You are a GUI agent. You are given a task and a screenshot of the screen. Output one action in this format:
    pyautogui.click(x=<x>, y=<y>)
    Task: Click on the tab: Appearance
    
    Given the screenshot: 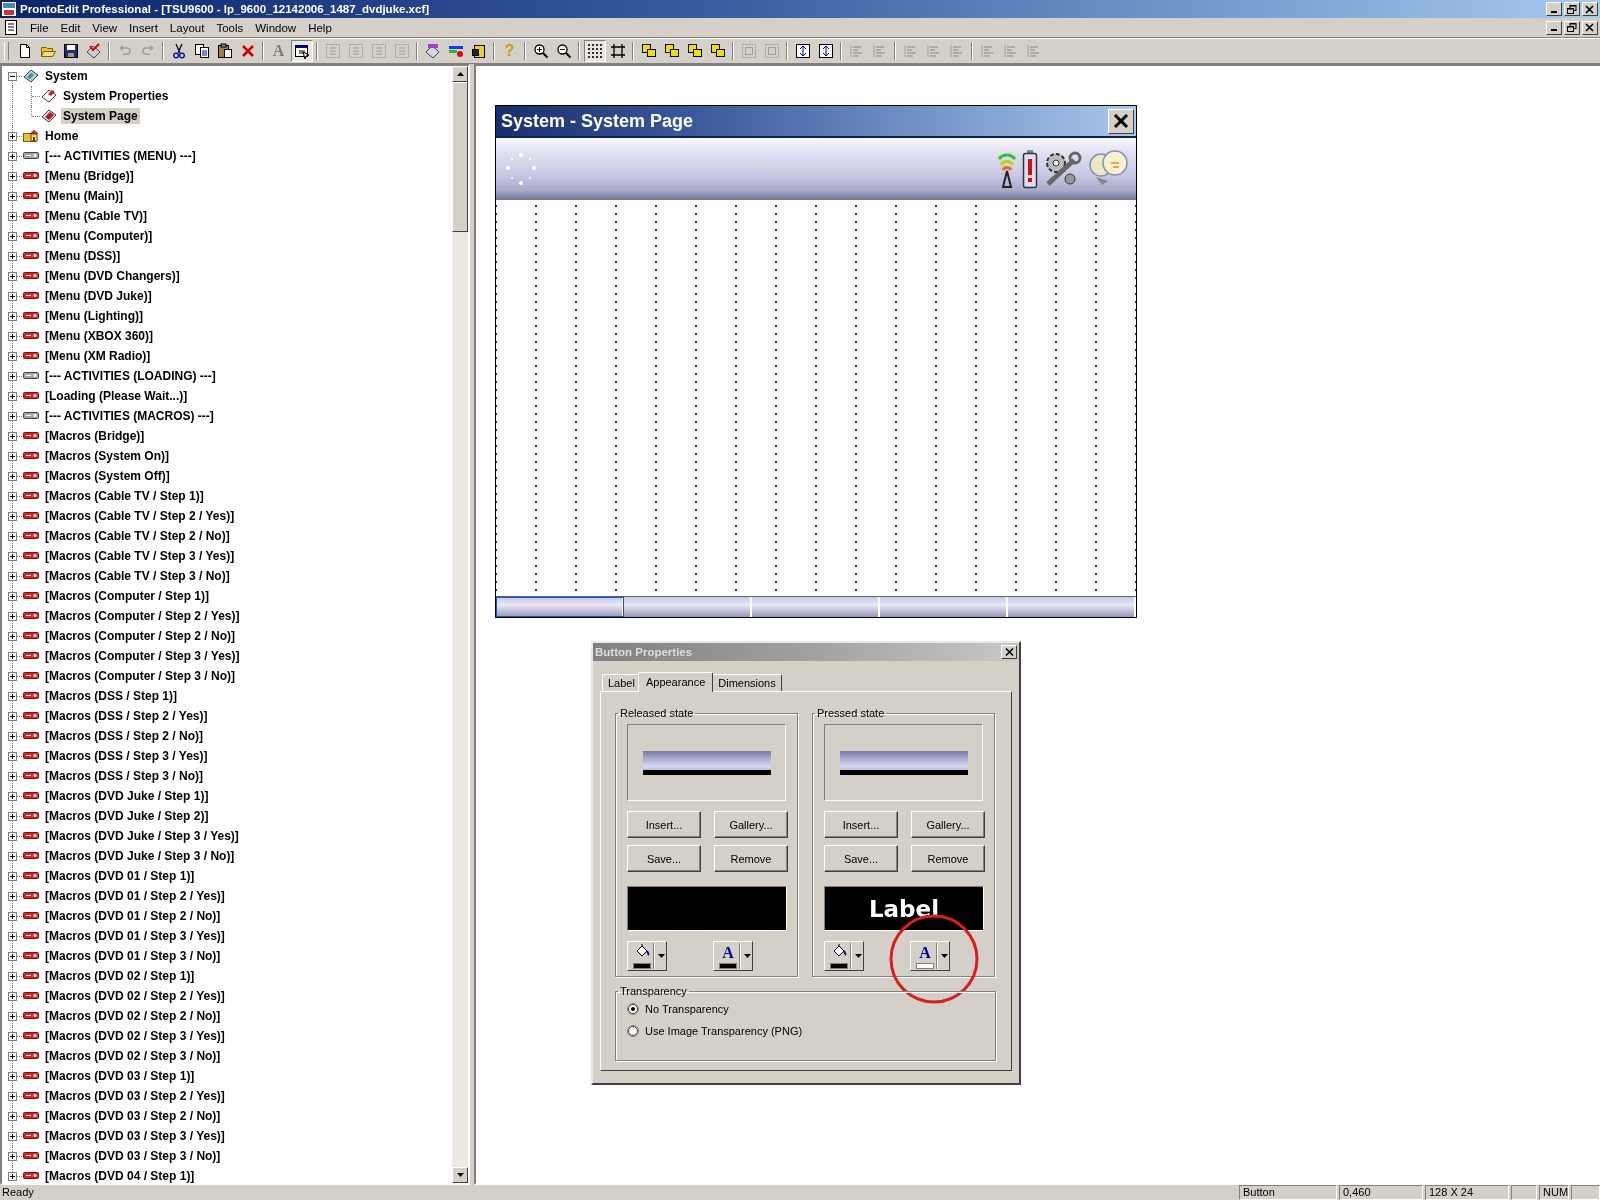 What is the action you would take?
    pyautogui.click(x=675, y=682)
    